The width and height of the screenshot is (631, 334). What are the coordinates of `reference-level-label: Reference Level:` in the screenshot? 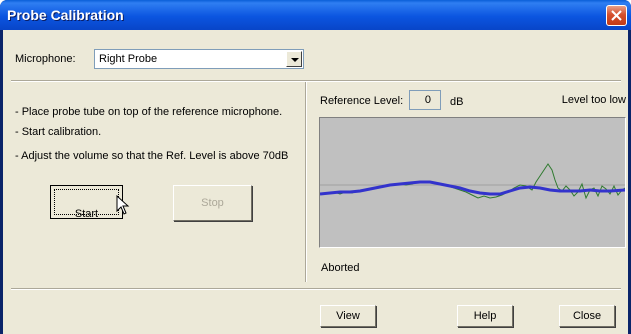 It's located at (362, 101).